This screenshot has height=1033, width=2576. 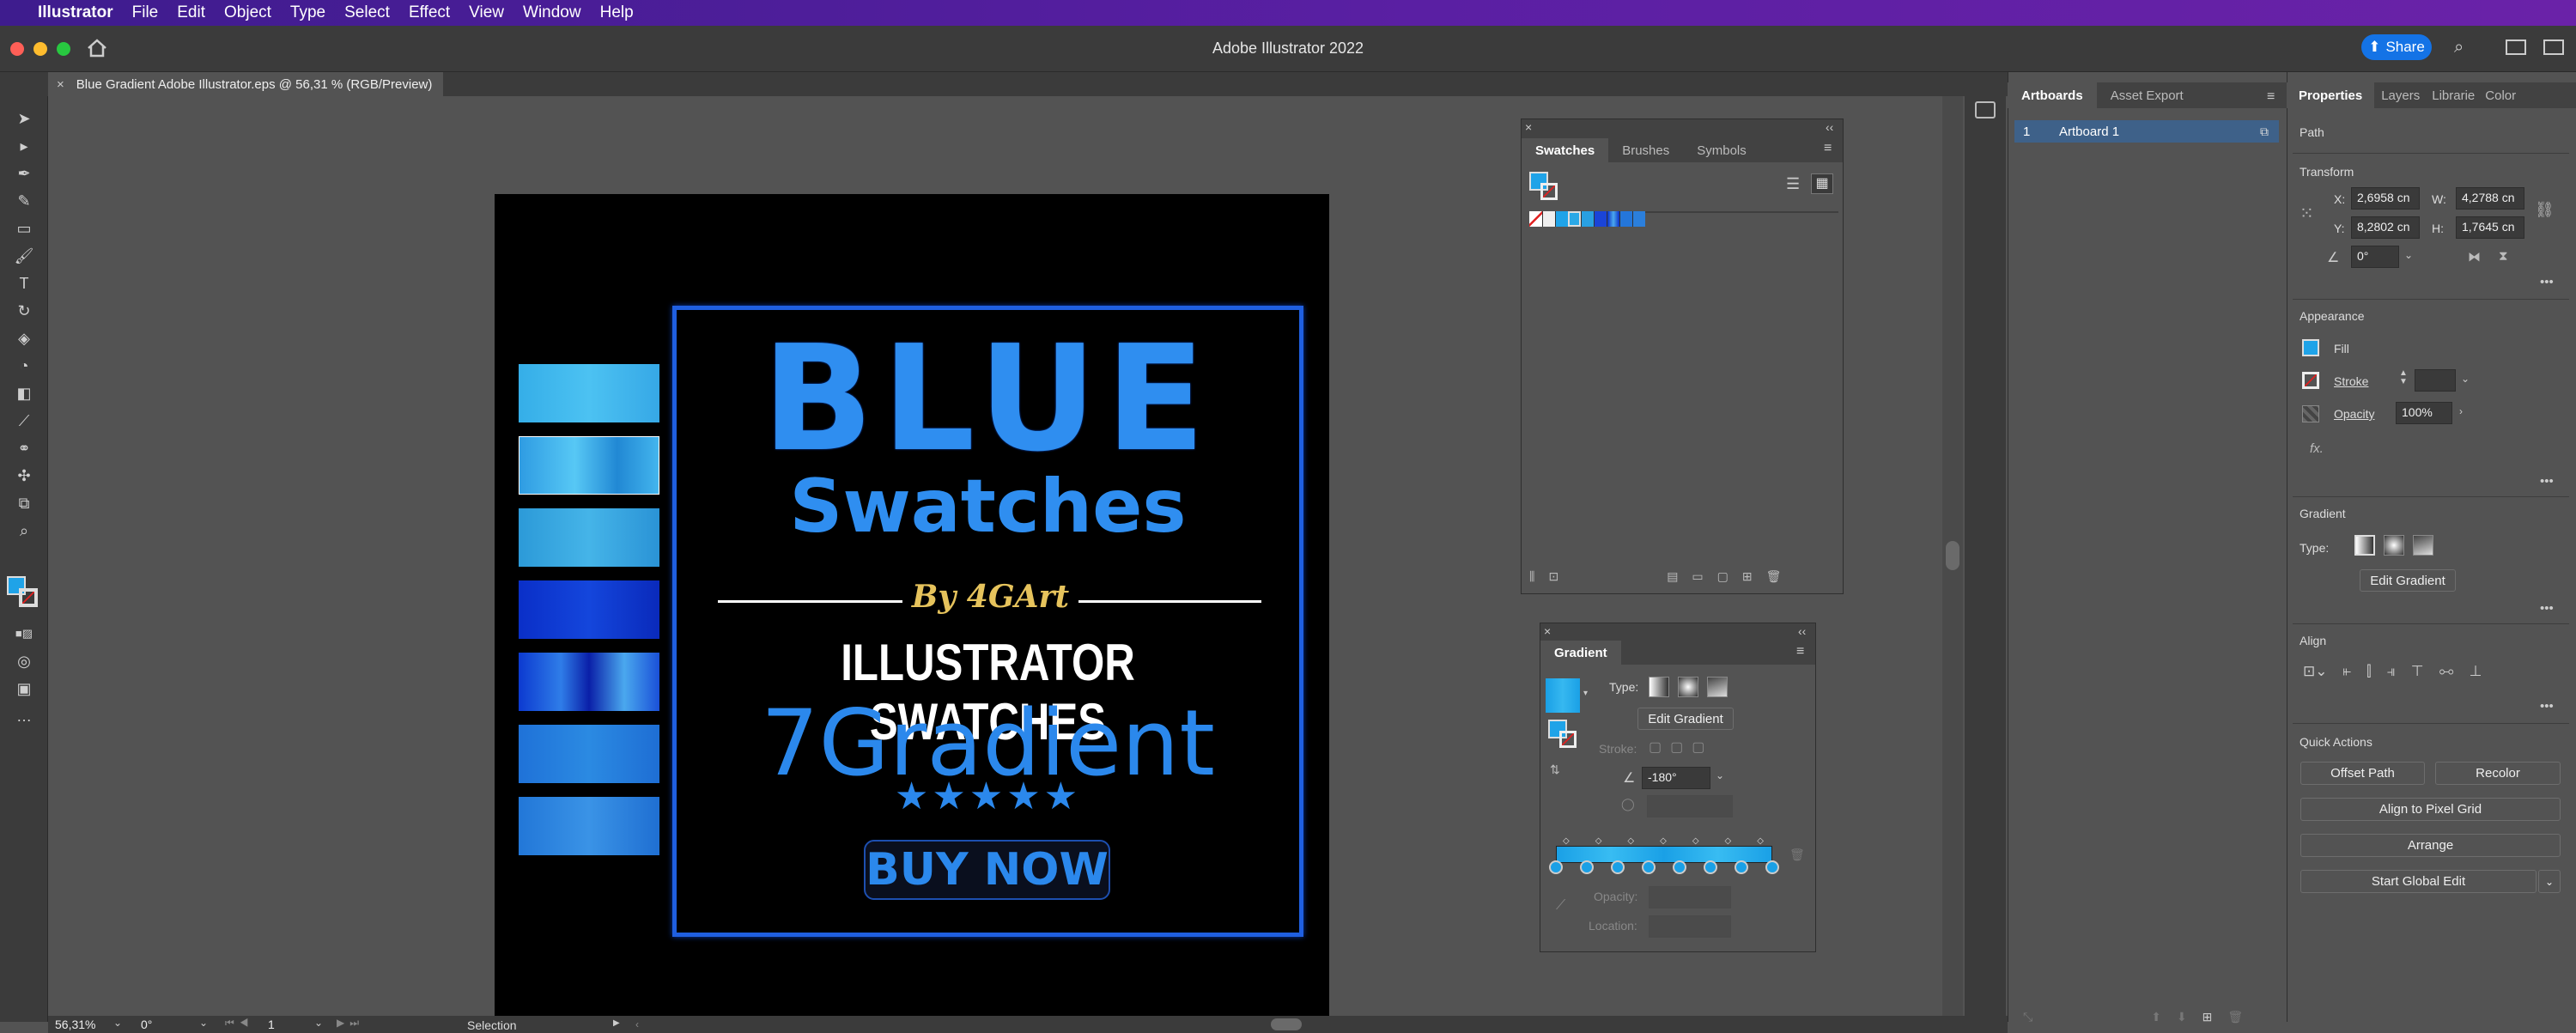 What do you see at coordinates (2362, 773) in the screenshot?
I see `offset-path-button: Offset Path` at bounding box center [2362, 773].